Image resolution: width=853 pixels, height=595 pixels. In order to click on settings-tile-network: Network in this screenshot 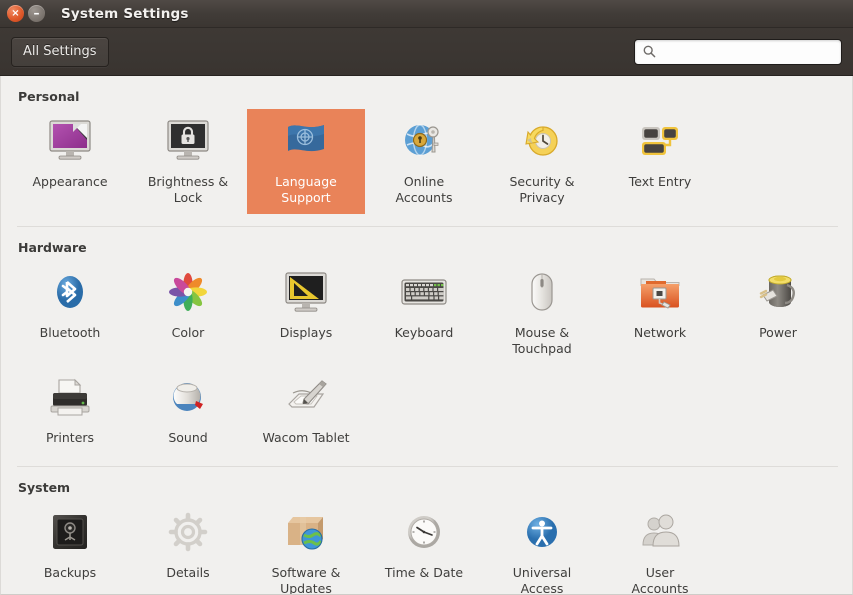, I will do `click(660, 312)`.